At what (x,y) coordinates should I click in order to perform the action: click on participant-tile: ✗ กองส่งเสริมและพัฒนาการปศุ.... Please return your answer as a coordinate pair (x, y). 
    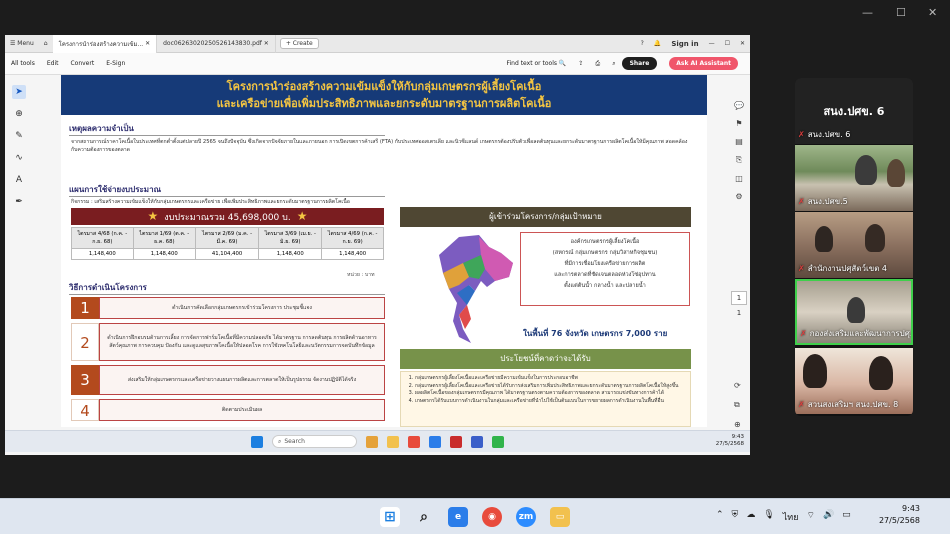
    Looking at the image, I should click on (854, 312).